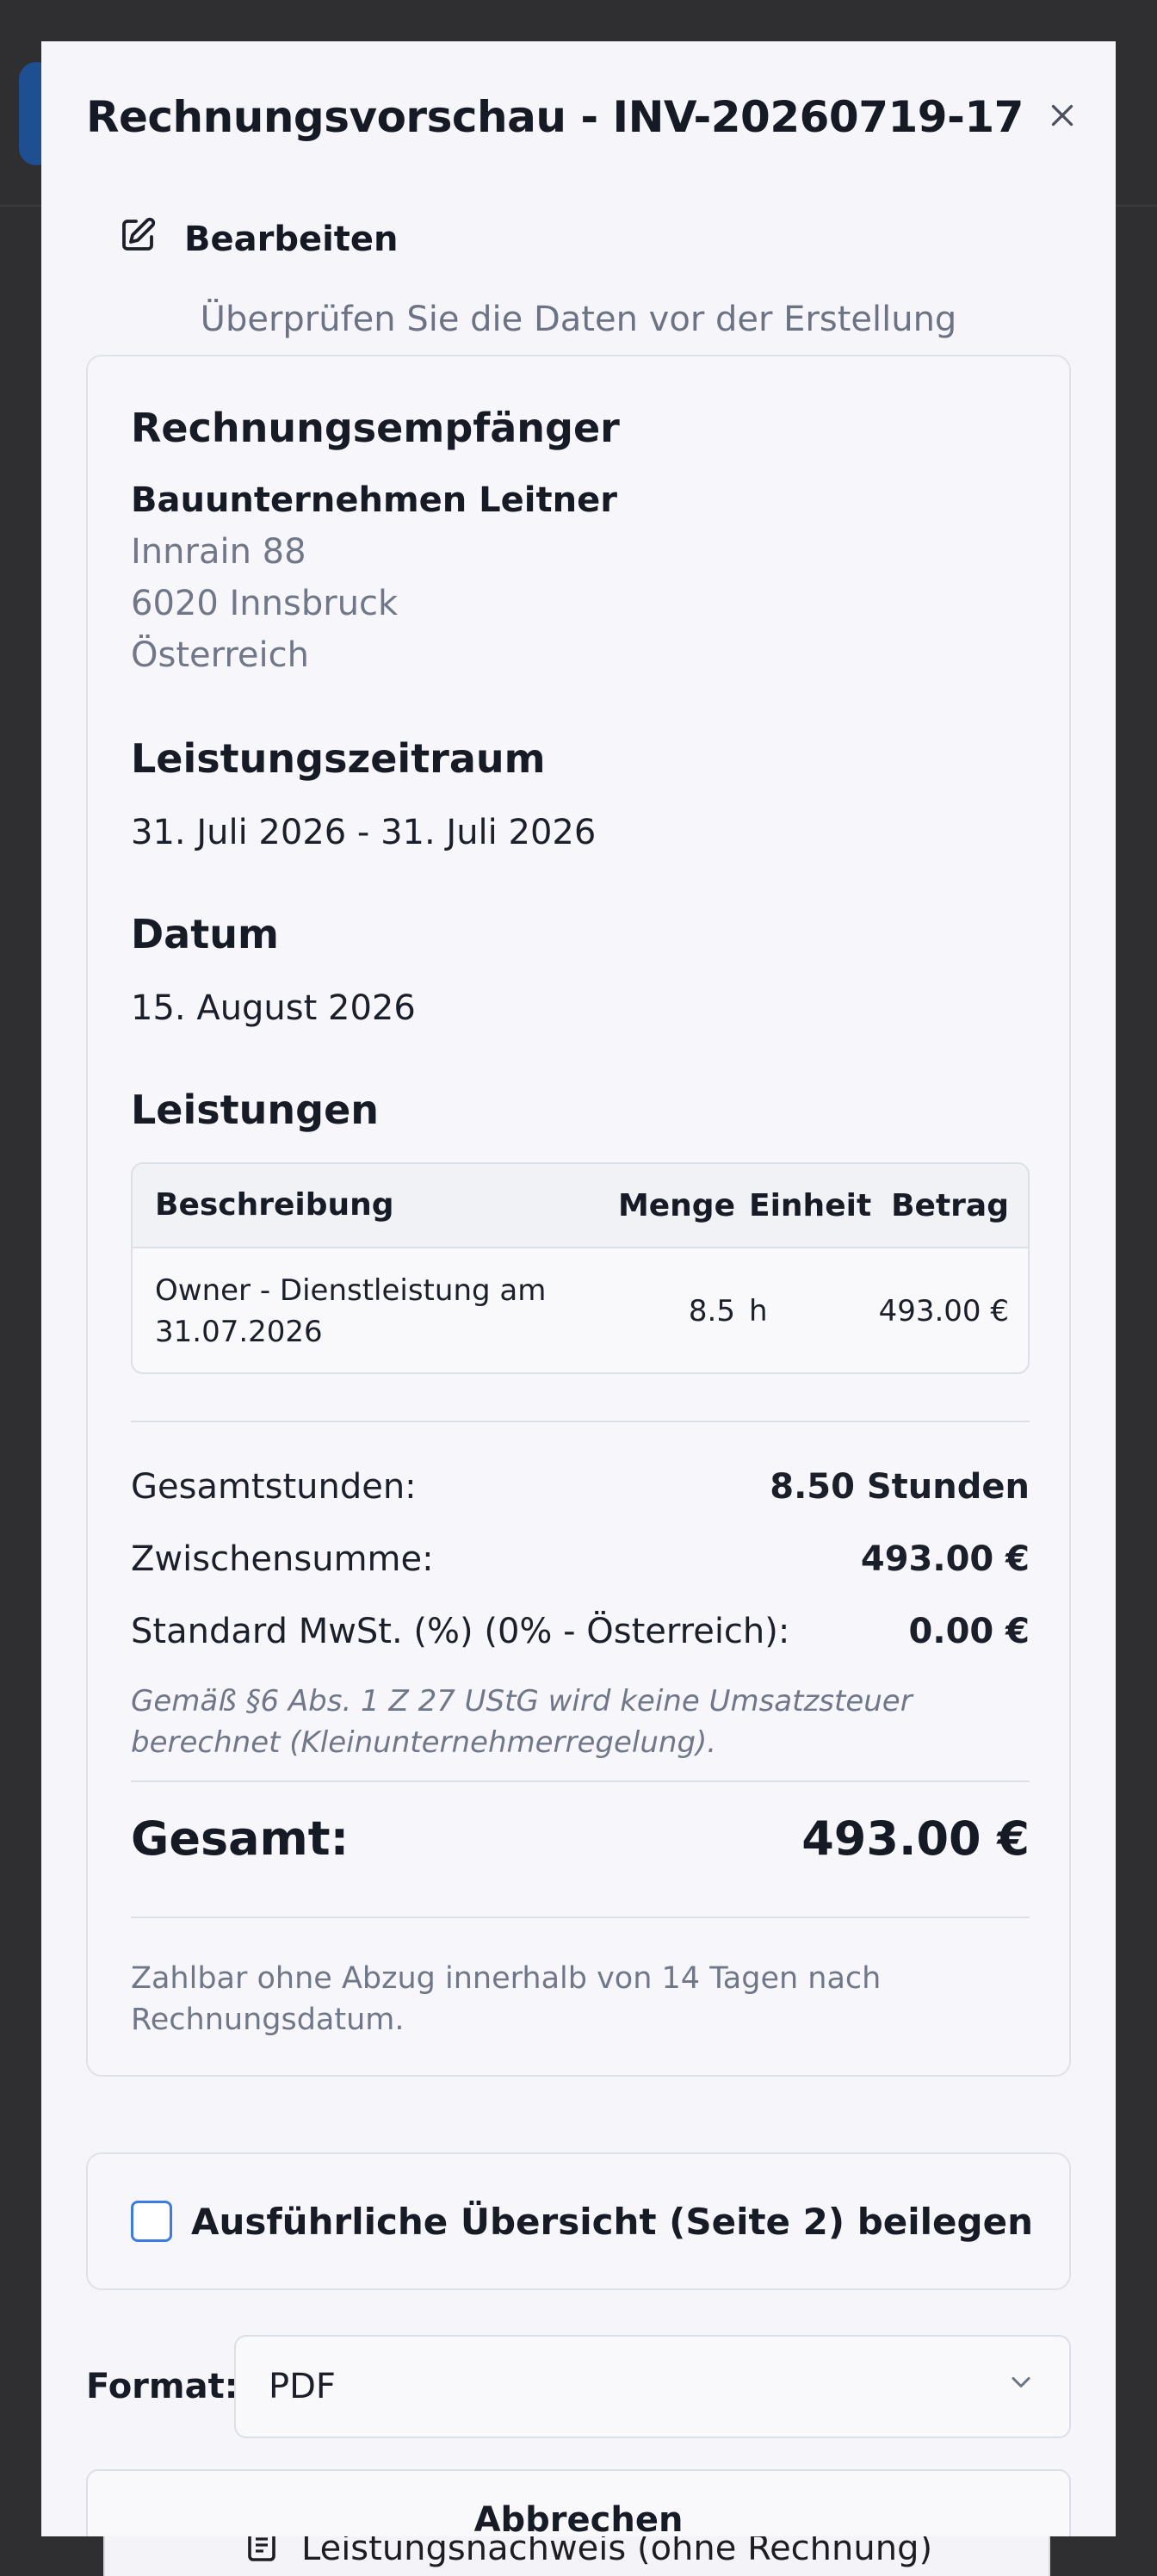 The image size is (1157, 2576). I want to click on tax-value: 0.00 €, so click(969, 1631).